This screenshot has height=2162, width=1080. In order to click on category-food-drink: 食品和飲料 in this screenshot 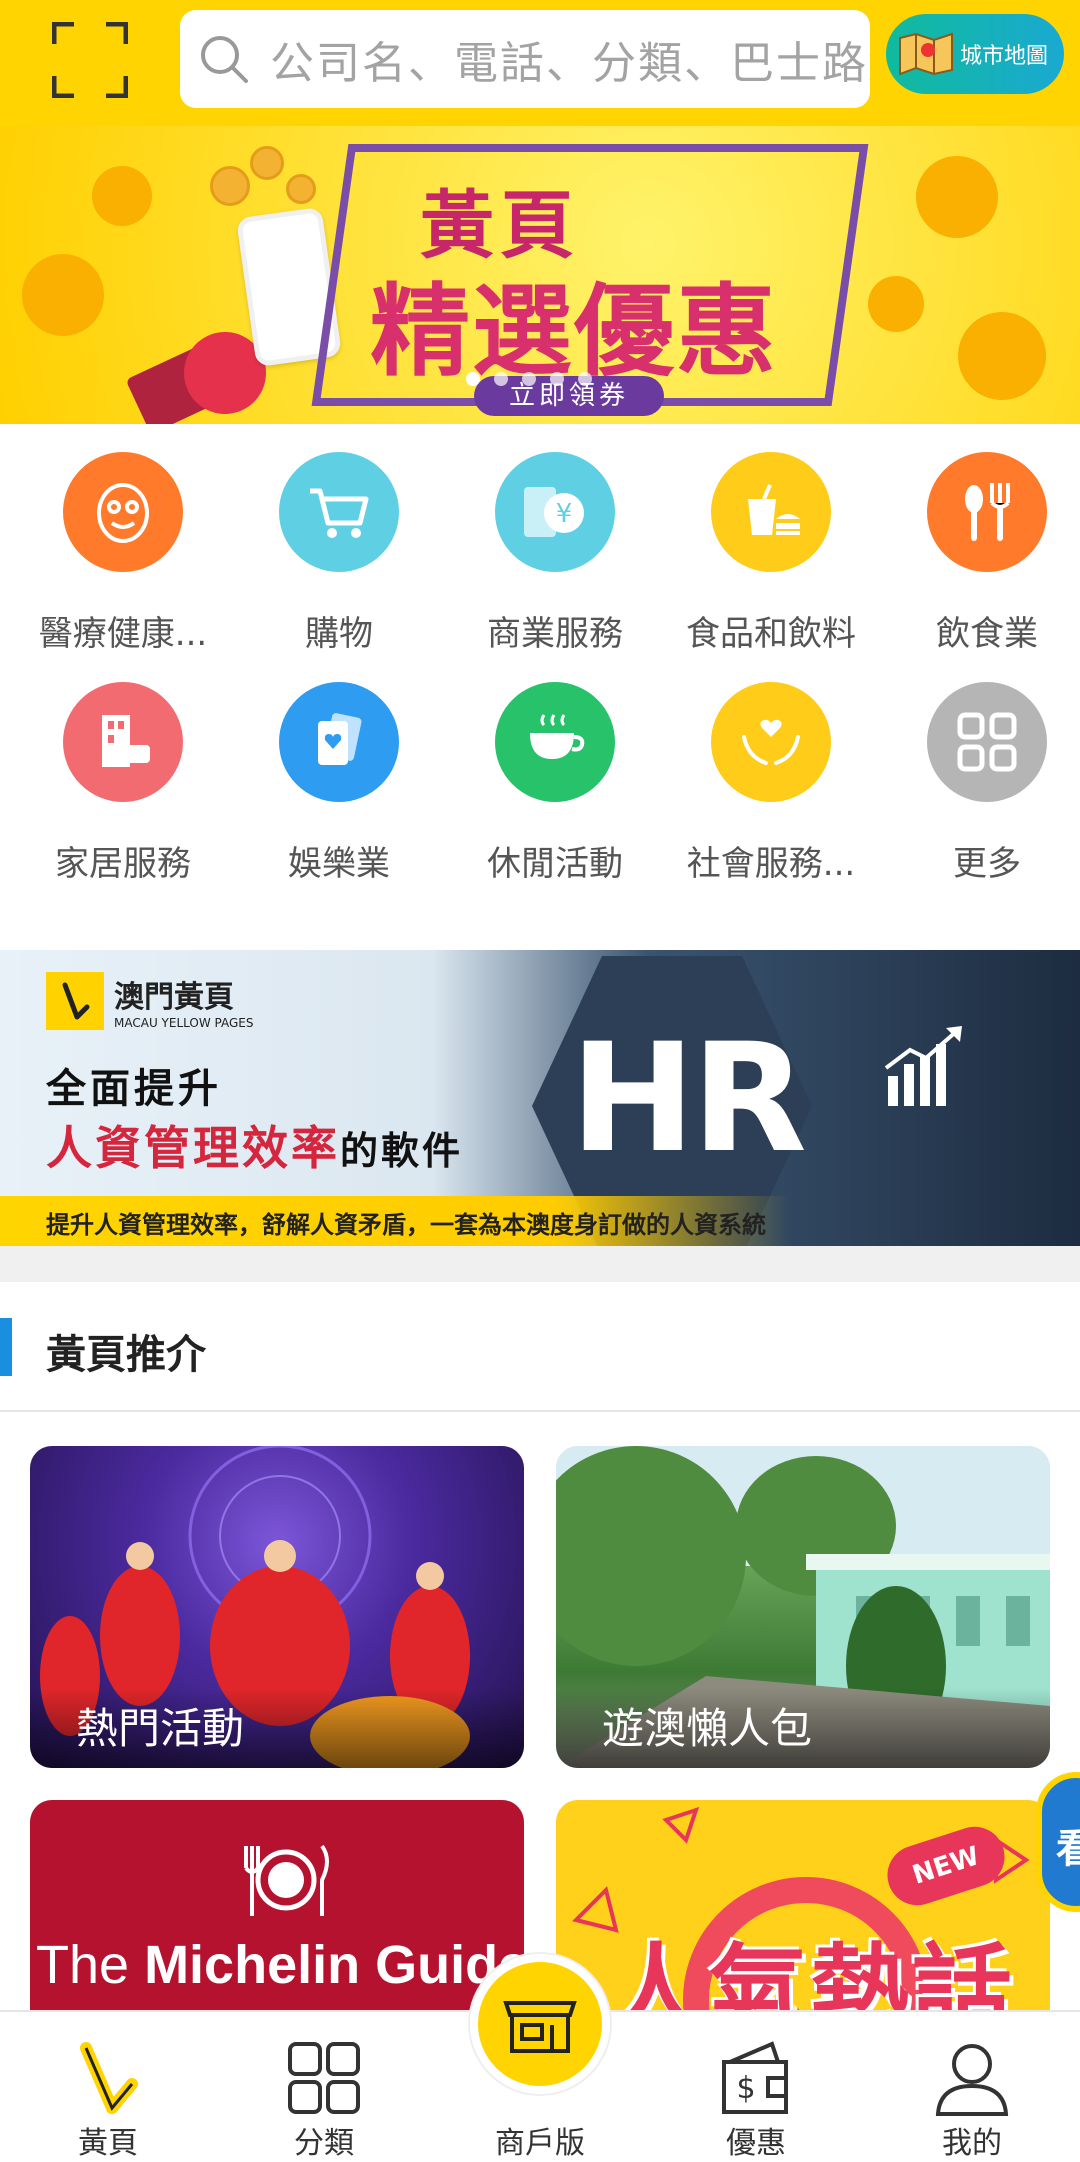, I will do `click(771, 553)`.